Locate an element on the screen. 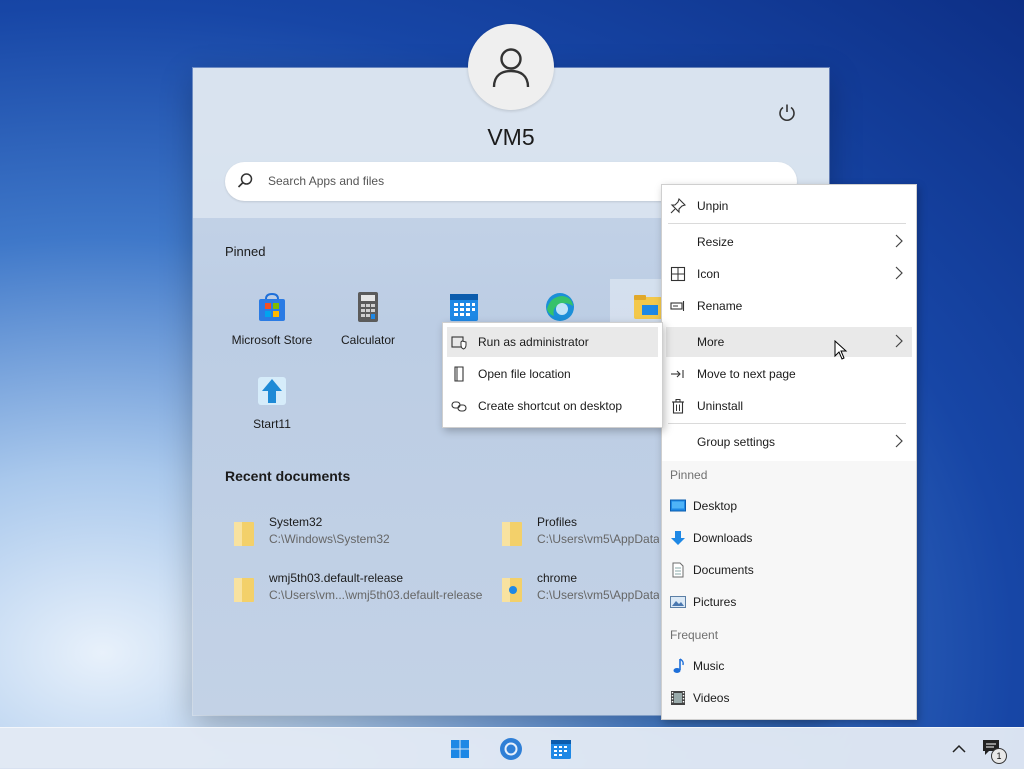 Image resolution: width=1024 pixels, height=769 pixels. menu-item-open-file-location: Open file location is located at coordinates (552, 374).